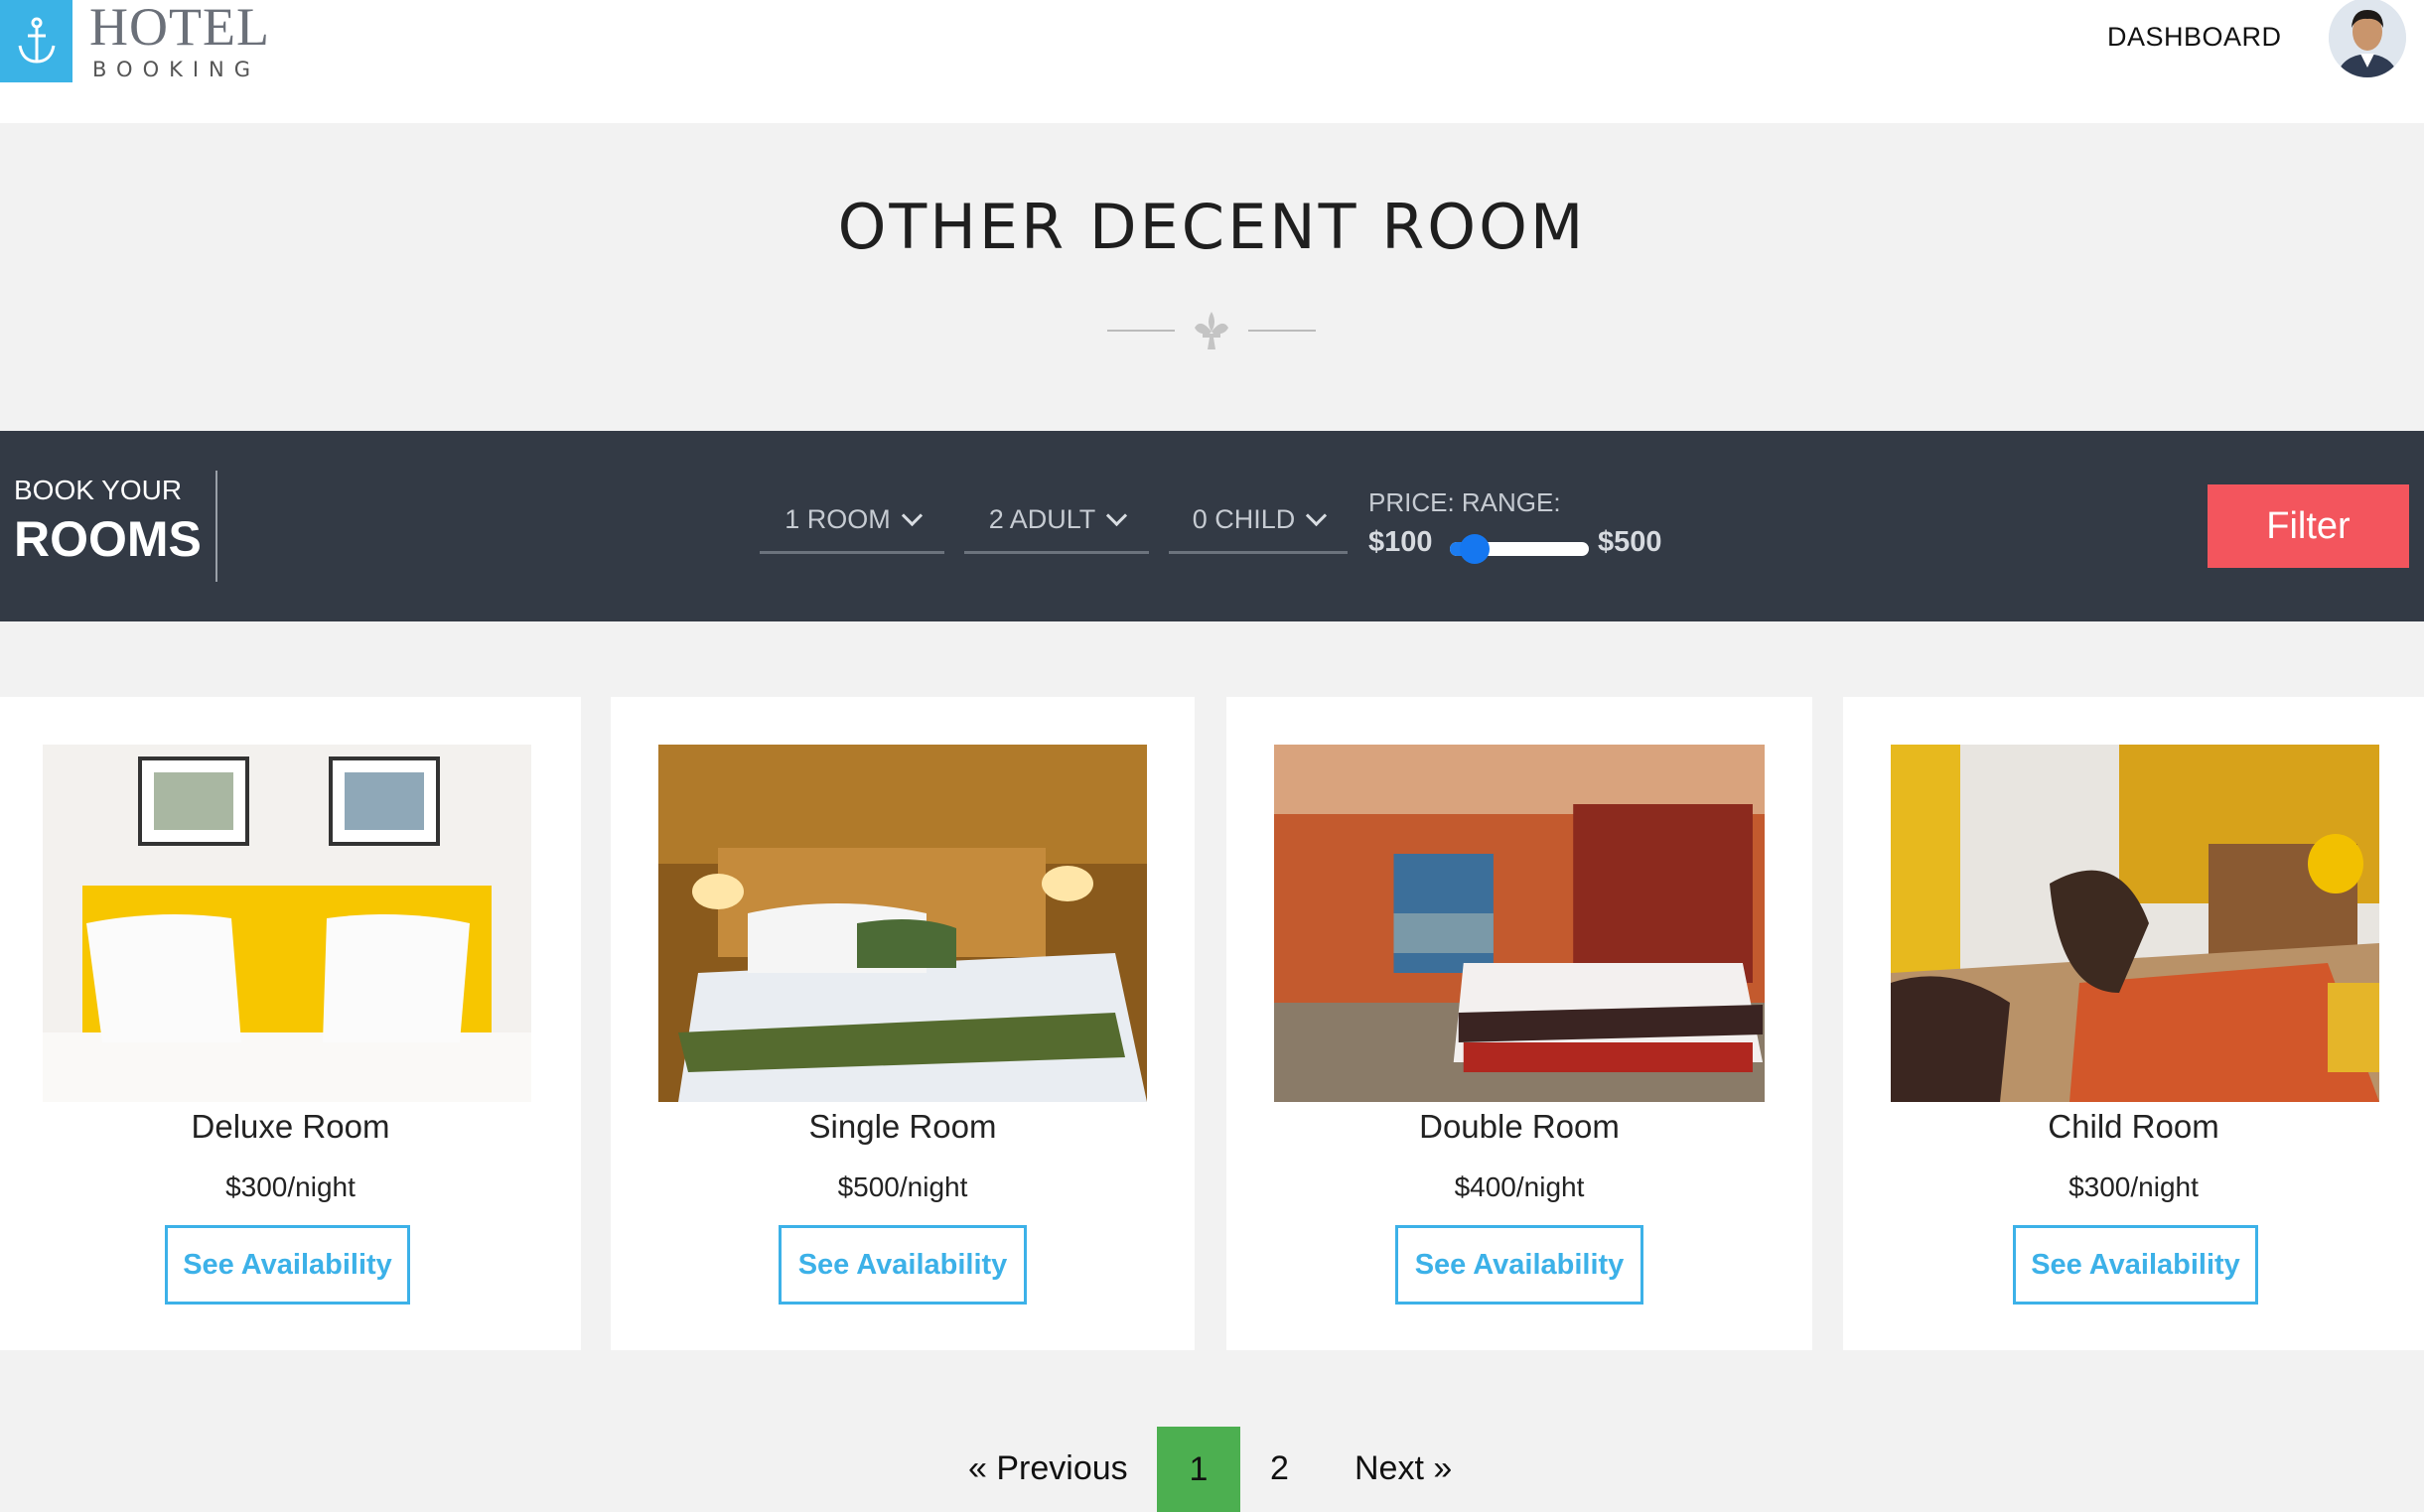 The height and width of the screenshot is (1512, 2424). What do you see at coordinates (1198, 1470) in the screenshot?
I see `pagination-page-1: 1` at bounding box center [1198, 1470].